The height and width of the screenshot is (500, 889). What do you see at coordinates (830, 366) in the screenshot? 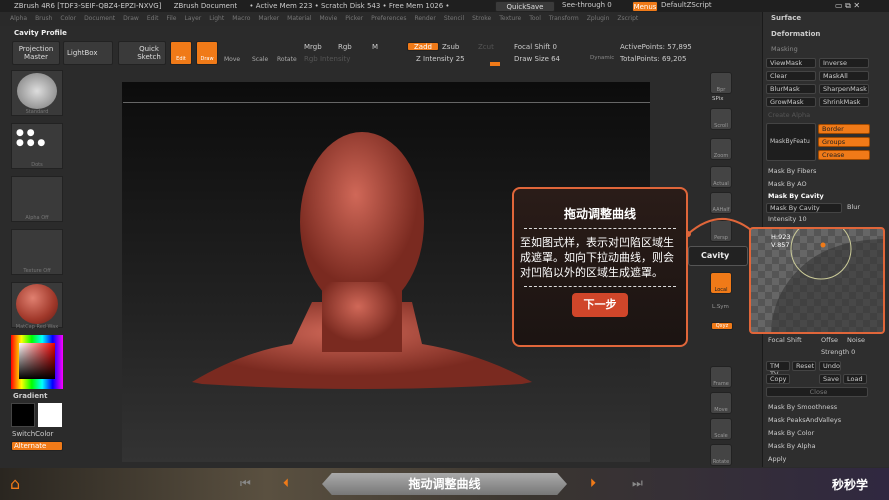
I see `undo-button: Undo` at bounding box center [830, 366].